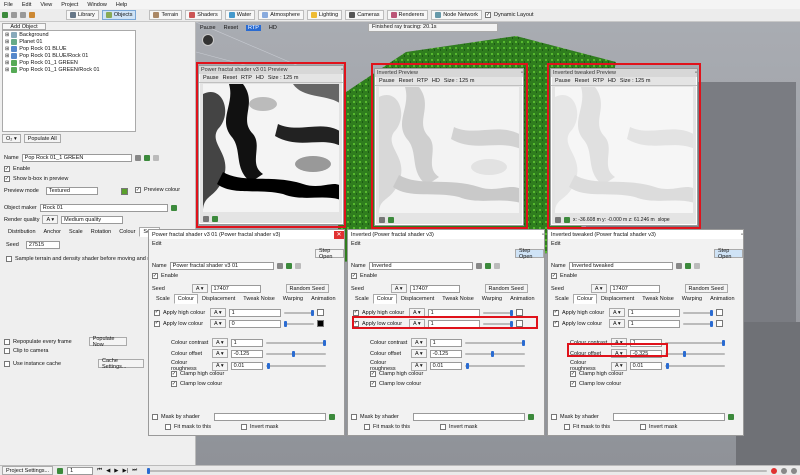 The image size is (800, 475). Describe the element at coordinates (240, 15) in the screenshot. I see `water-button: Water` at that location.